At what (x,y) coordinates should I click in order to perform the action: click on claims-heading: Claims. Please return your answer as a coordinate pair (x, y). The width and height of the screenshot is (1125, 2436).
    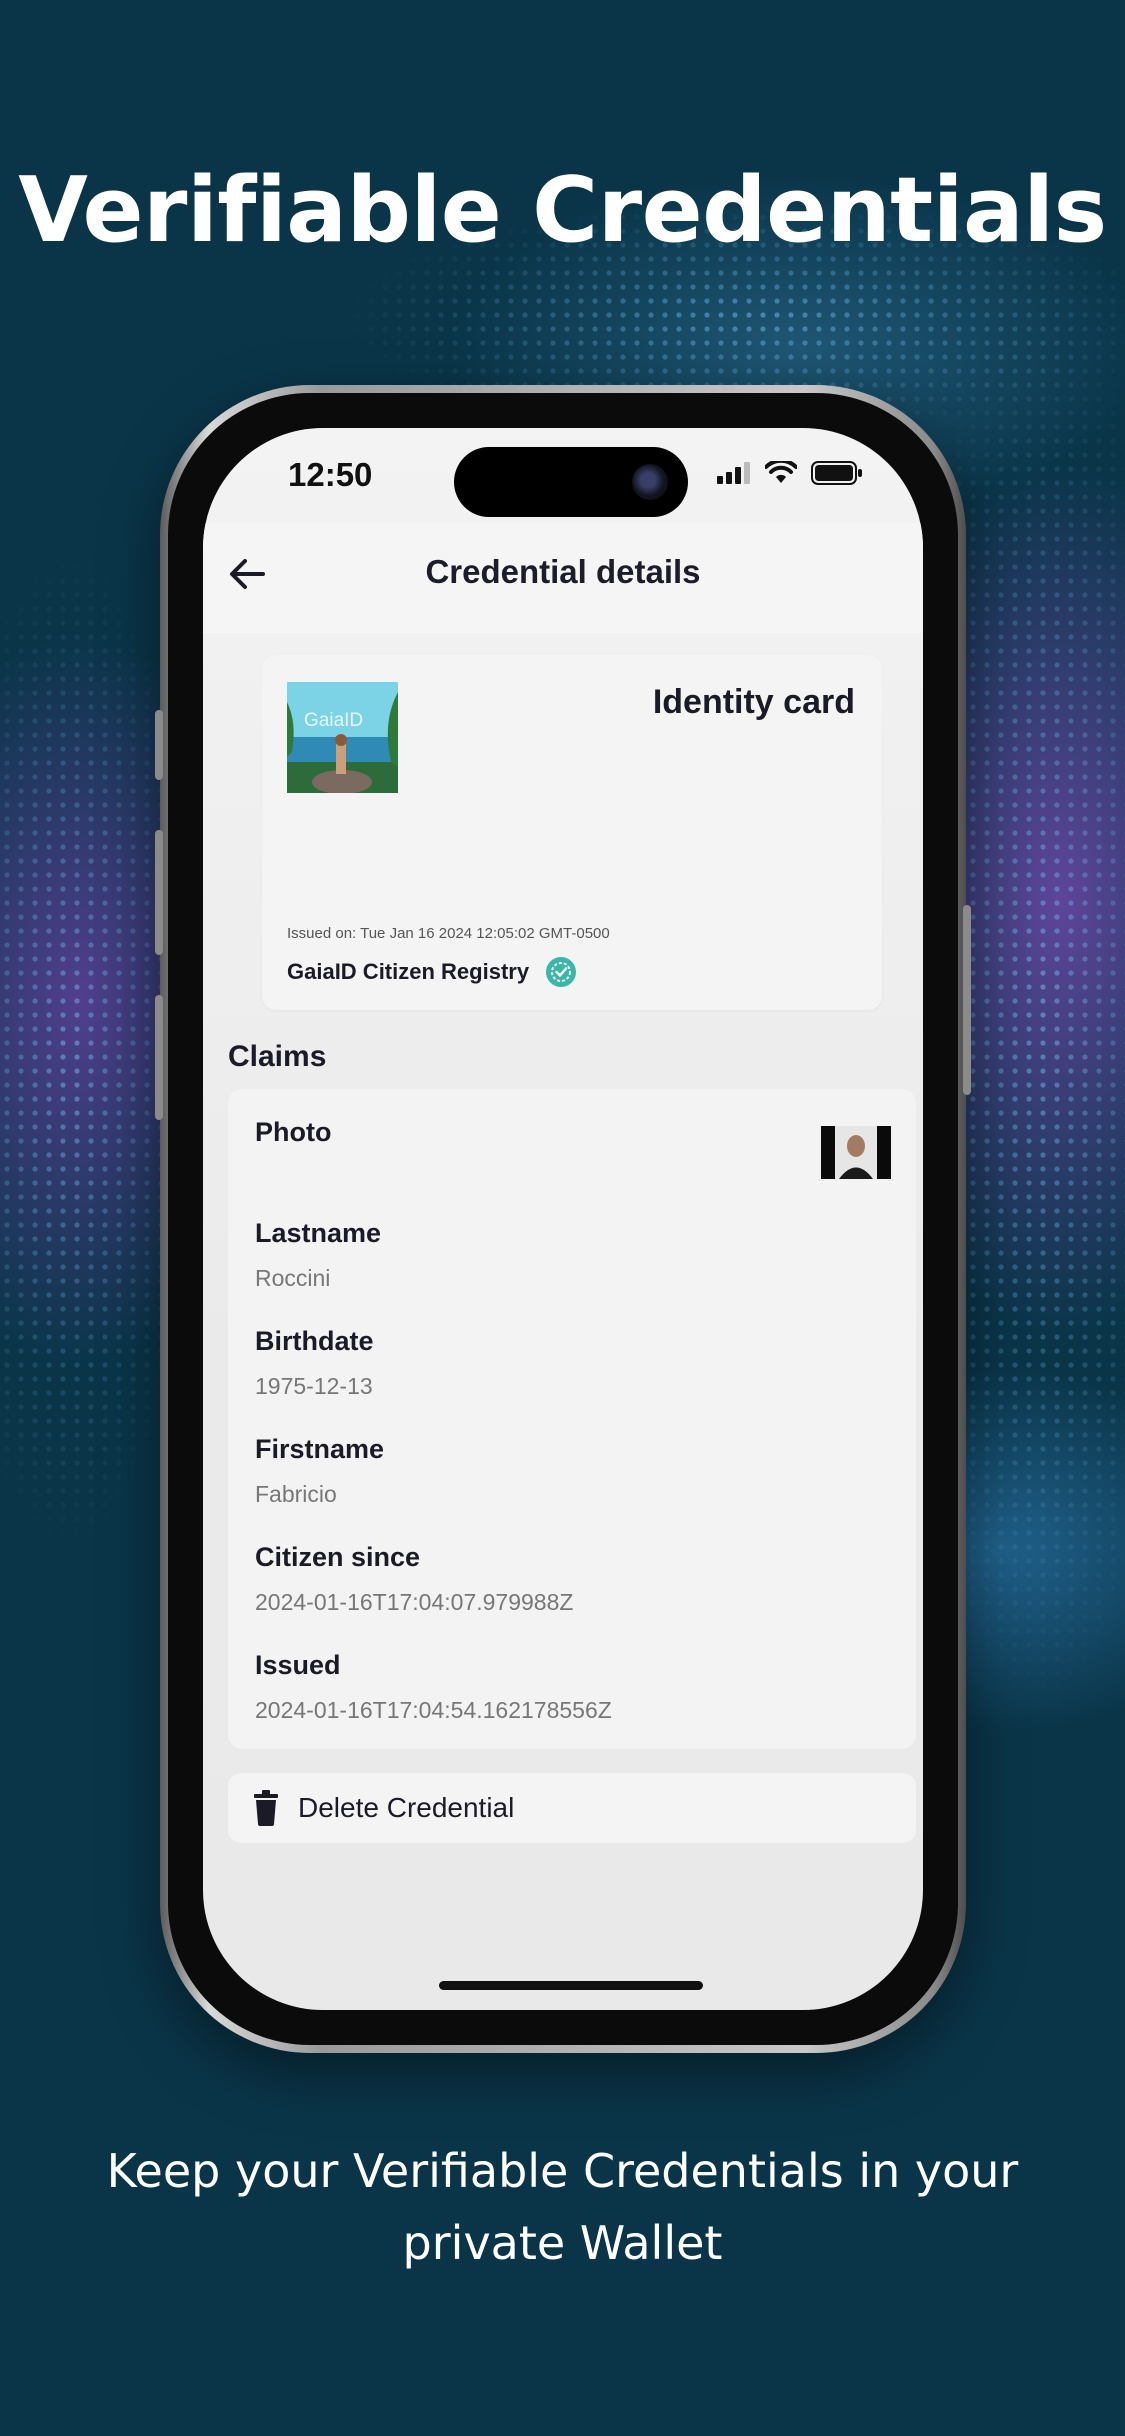
    Looking at the image, I should click on (277, 1056).